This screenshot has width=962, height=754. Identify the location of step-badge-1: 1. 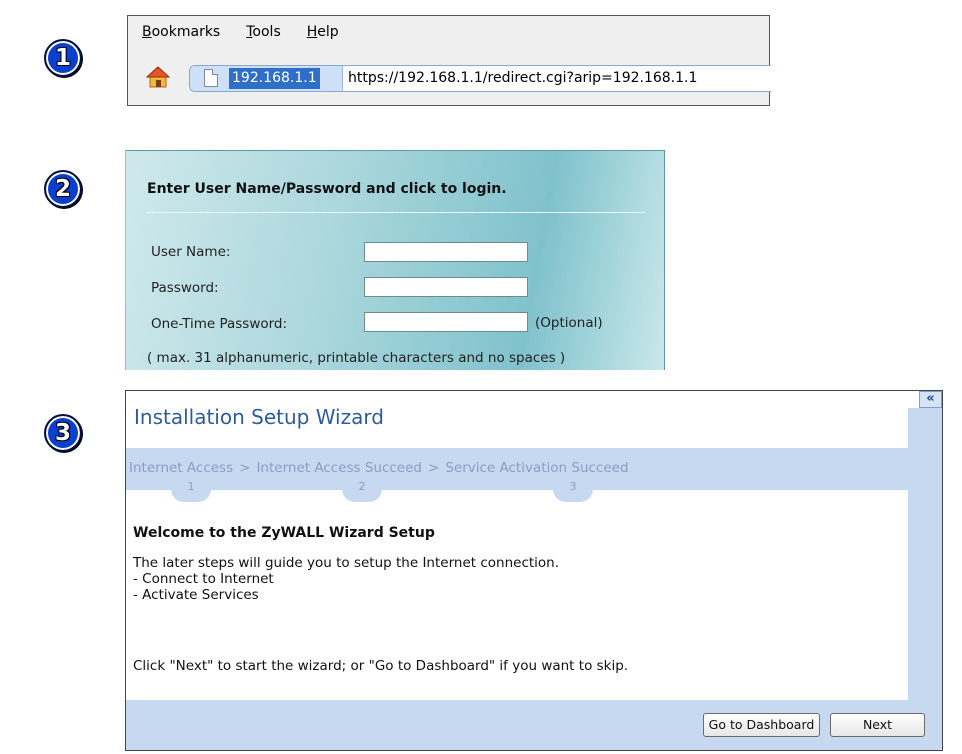
(63, 58).